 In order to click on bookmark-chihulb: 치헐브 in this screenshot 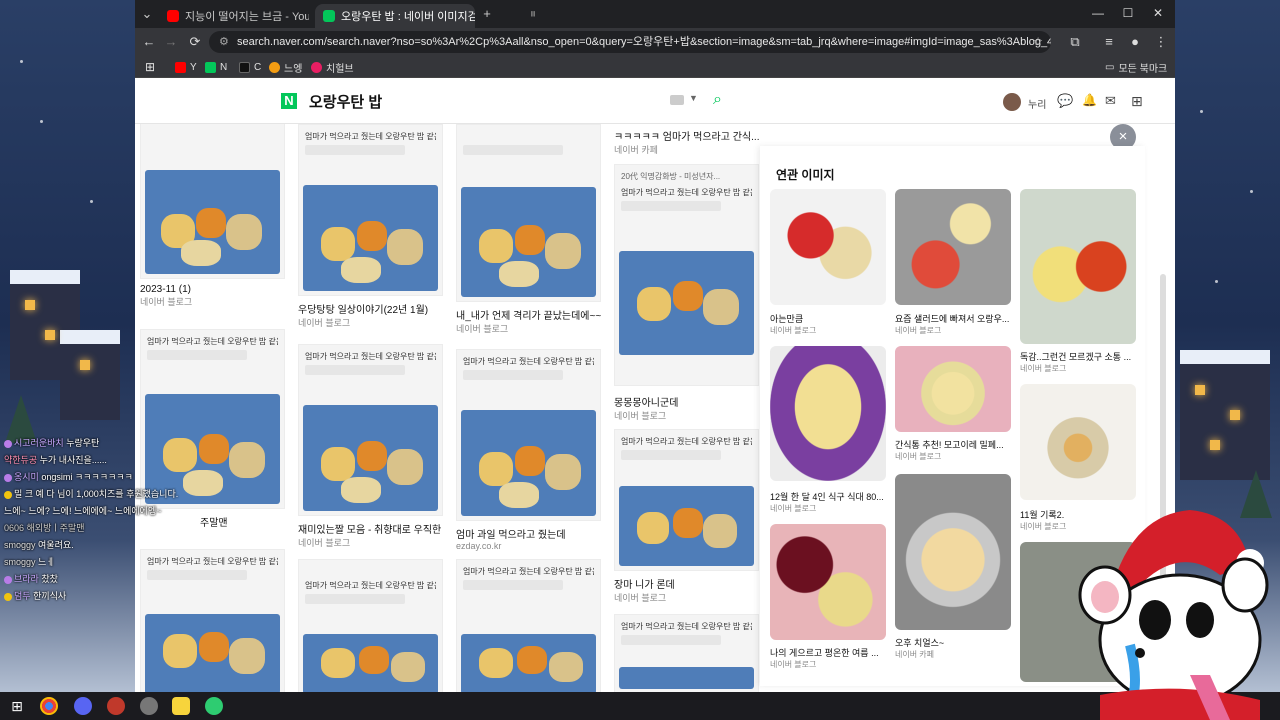, I will do `click(332, 67)`.